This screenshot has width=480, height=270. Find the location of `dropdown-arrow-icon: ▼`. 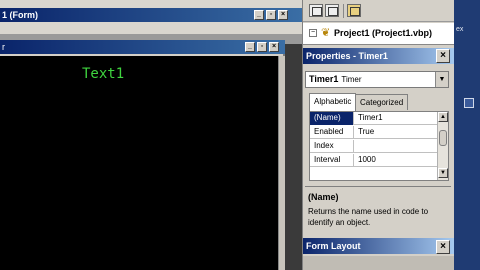

dropdown-arrow-icon: ▼ is located at coordinates (441, 79).